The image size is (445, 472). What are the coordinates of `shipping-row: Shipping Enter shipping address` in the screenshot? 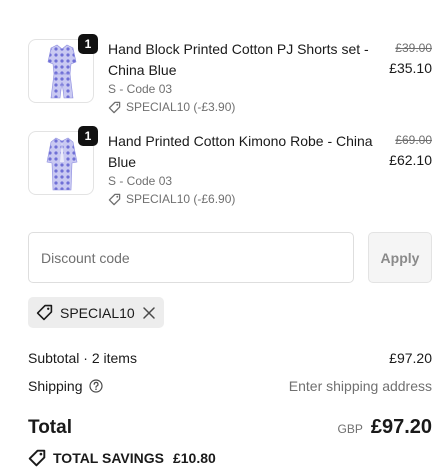 It's located at (230, 386).